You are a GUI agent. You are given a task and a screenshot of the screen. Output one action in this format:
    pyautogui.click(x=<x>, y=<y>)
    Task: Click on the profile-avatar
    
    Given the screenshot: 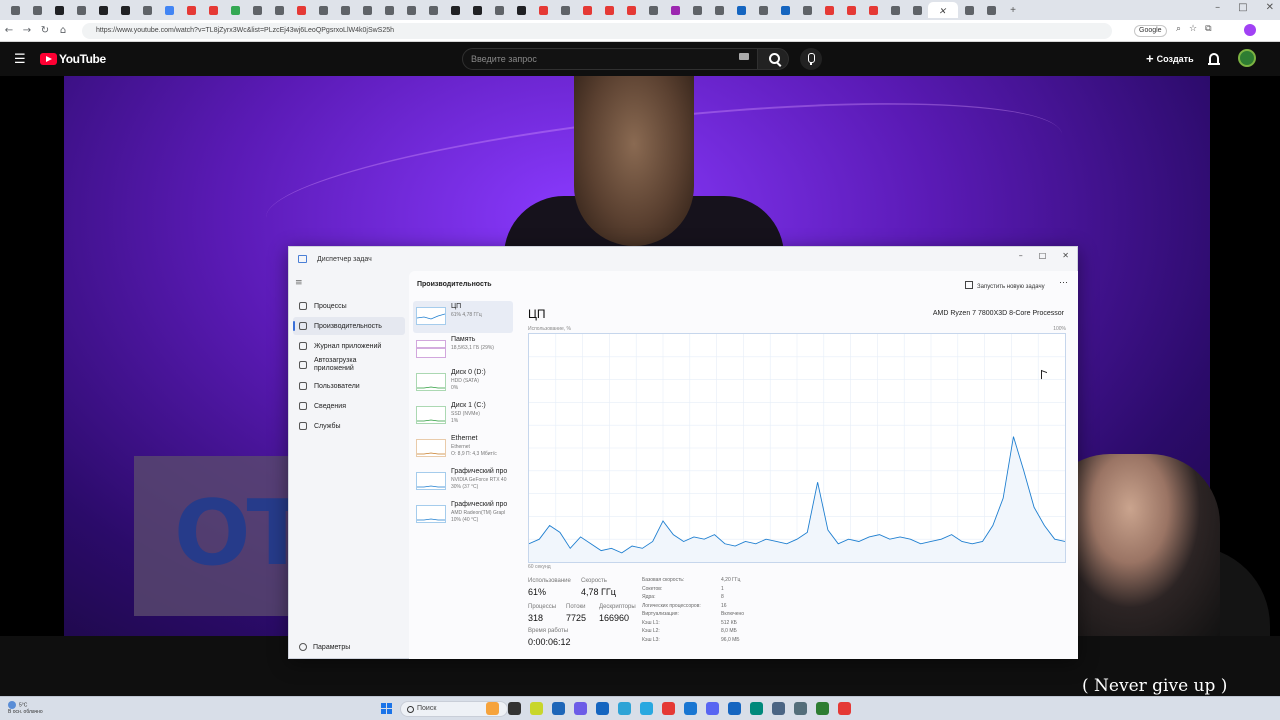 What is the action you would take?
    pyautogui.click(x=1250, y=30)
    